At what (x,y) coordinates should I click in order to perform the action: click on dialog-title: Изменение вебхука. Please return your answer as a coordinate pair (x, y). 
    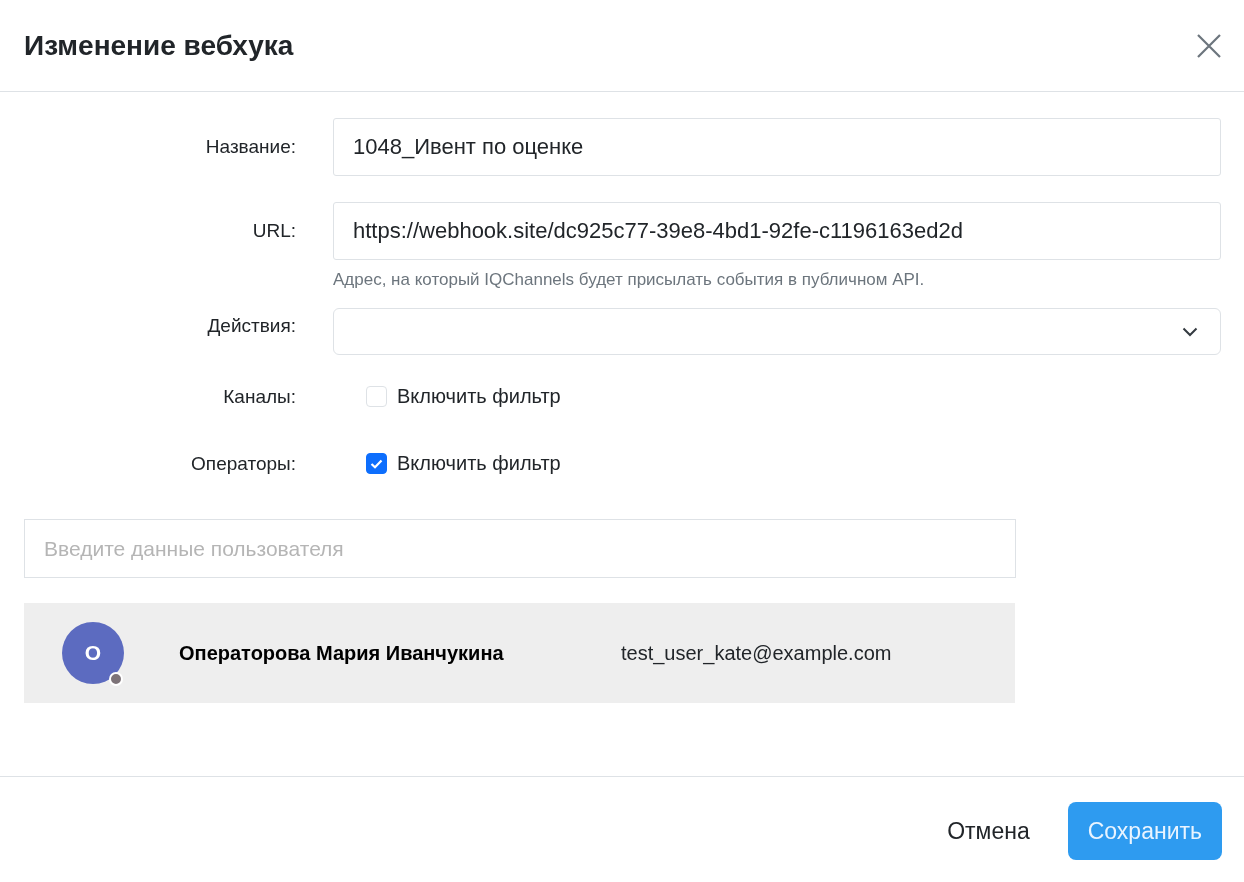
    Looking at the image, I should click on (159, 45).